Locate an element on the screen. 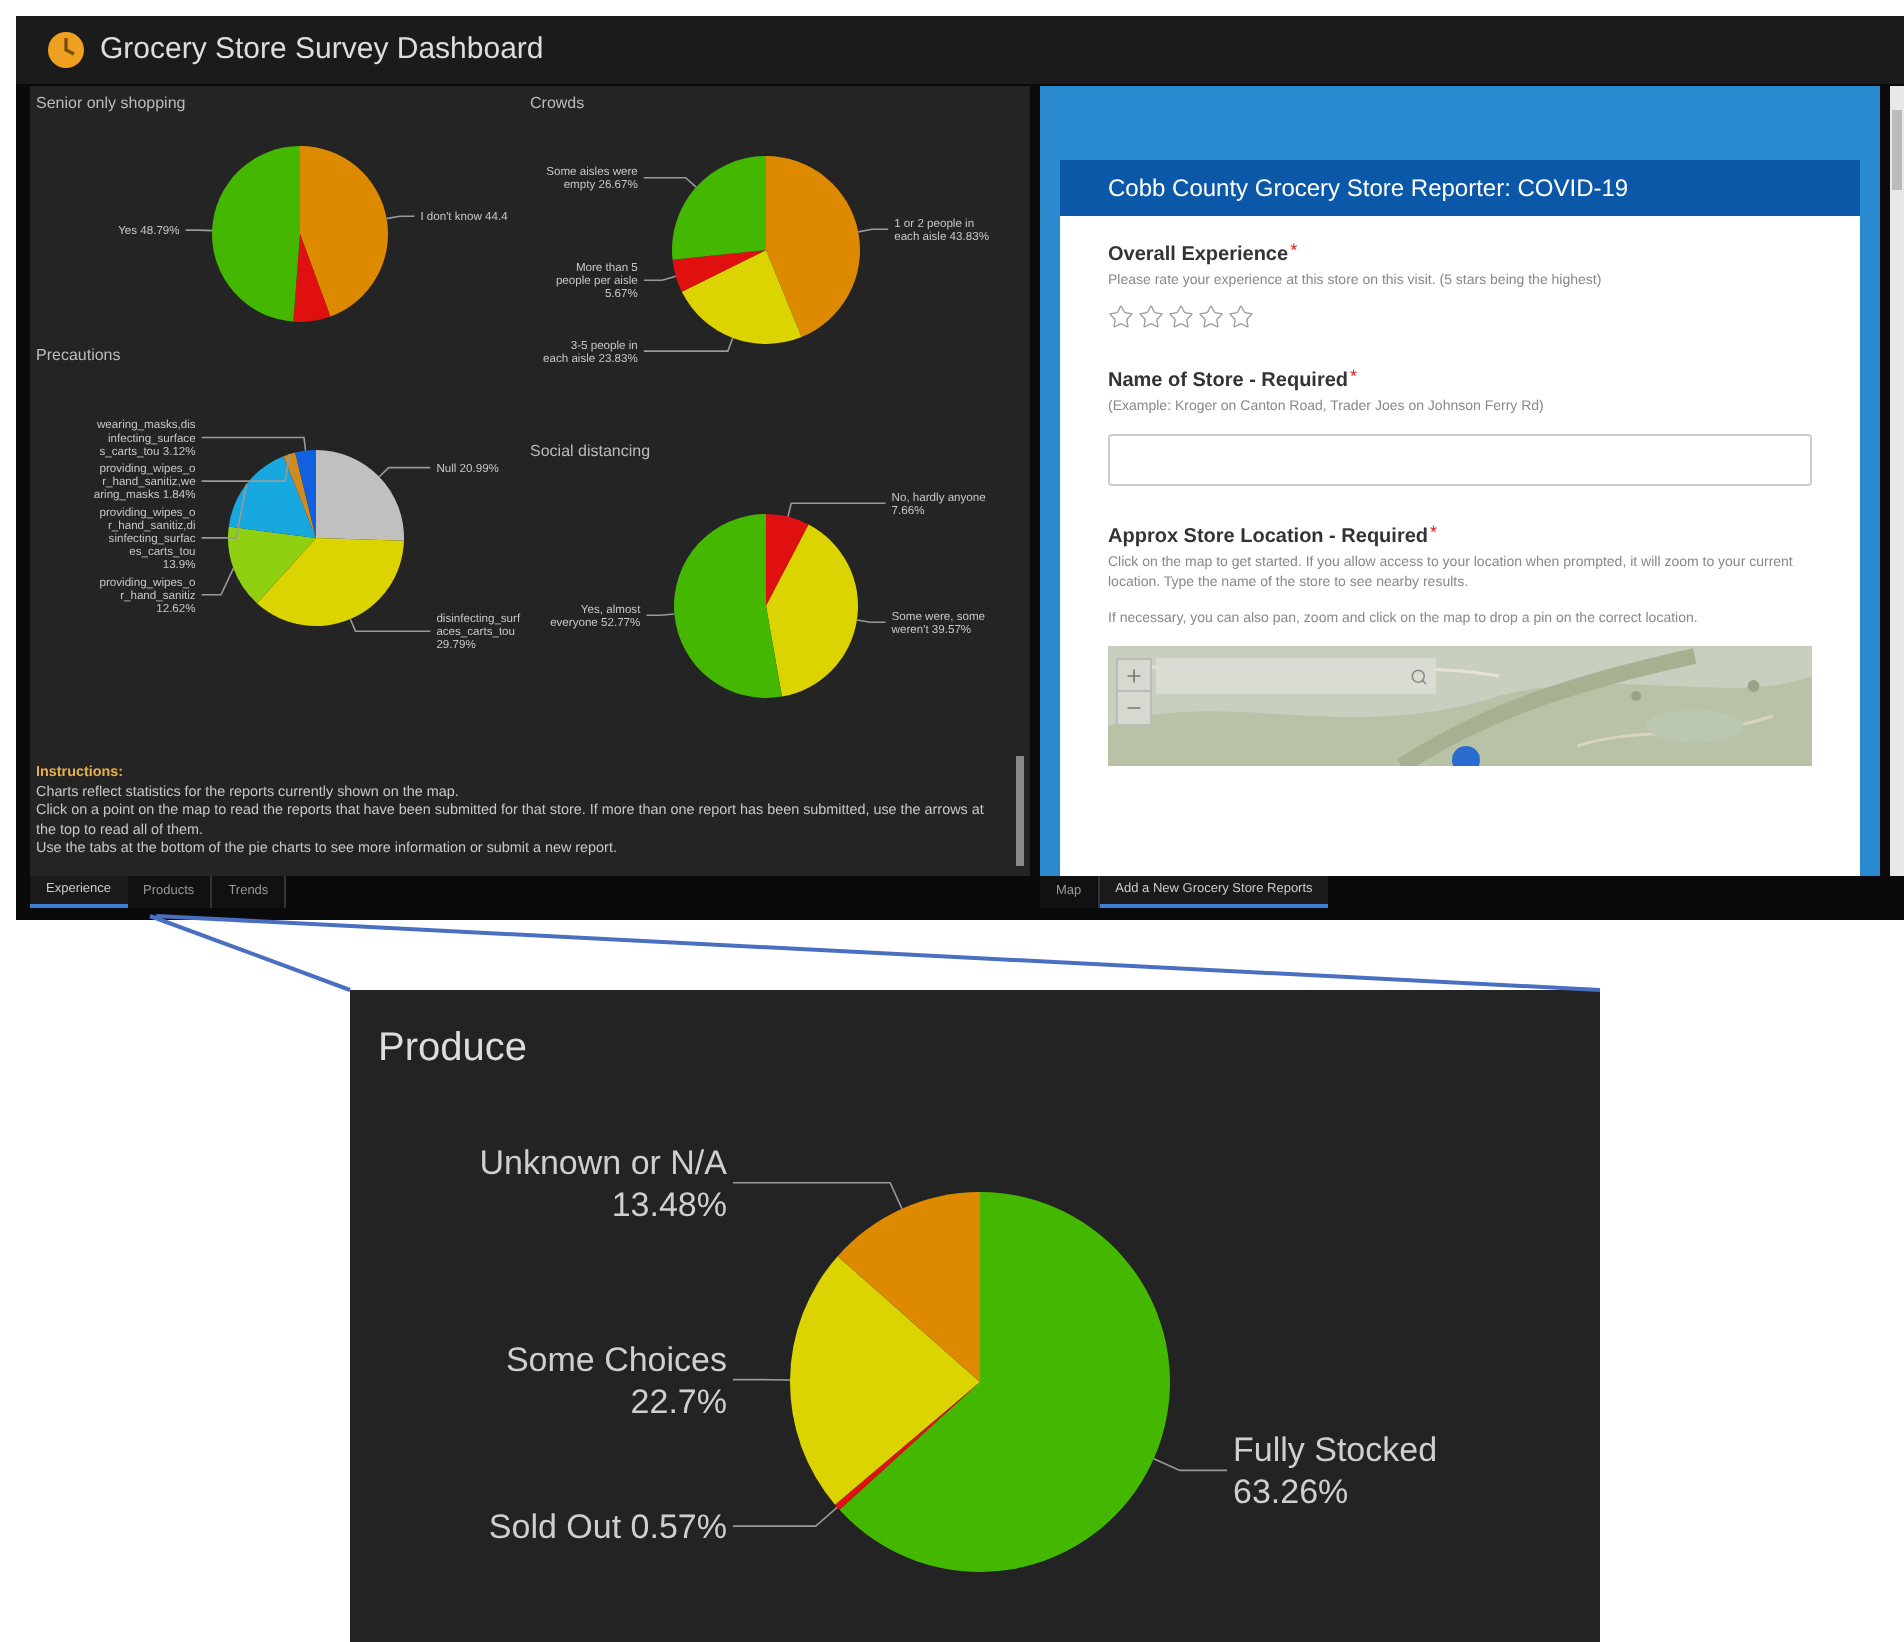 The width and height of the screenshot is (1904, 1642). logo-icon is located at coordinates (66, 50).